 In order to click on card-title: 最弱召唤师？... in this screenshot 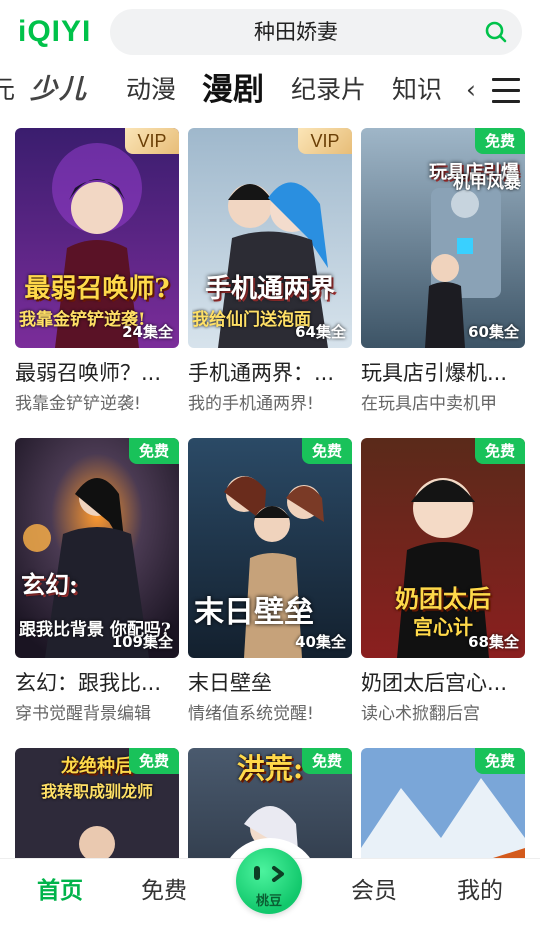, I will do `click(88, 373)`.